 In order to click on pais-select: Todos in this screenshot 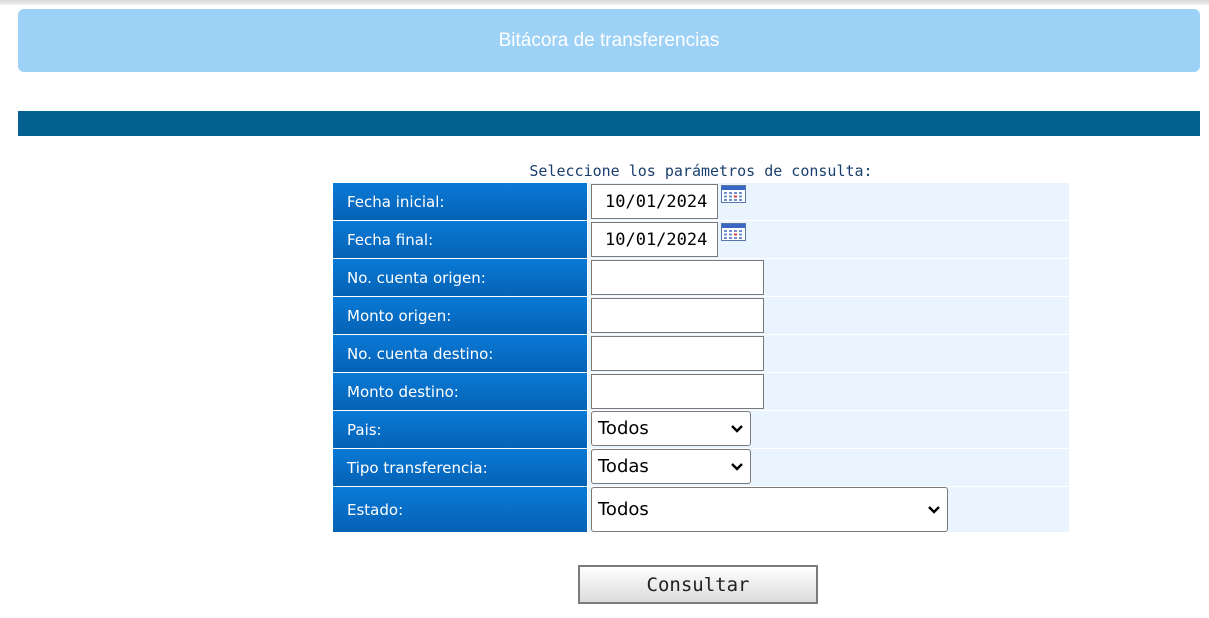, I will do `click(671, 428)`.